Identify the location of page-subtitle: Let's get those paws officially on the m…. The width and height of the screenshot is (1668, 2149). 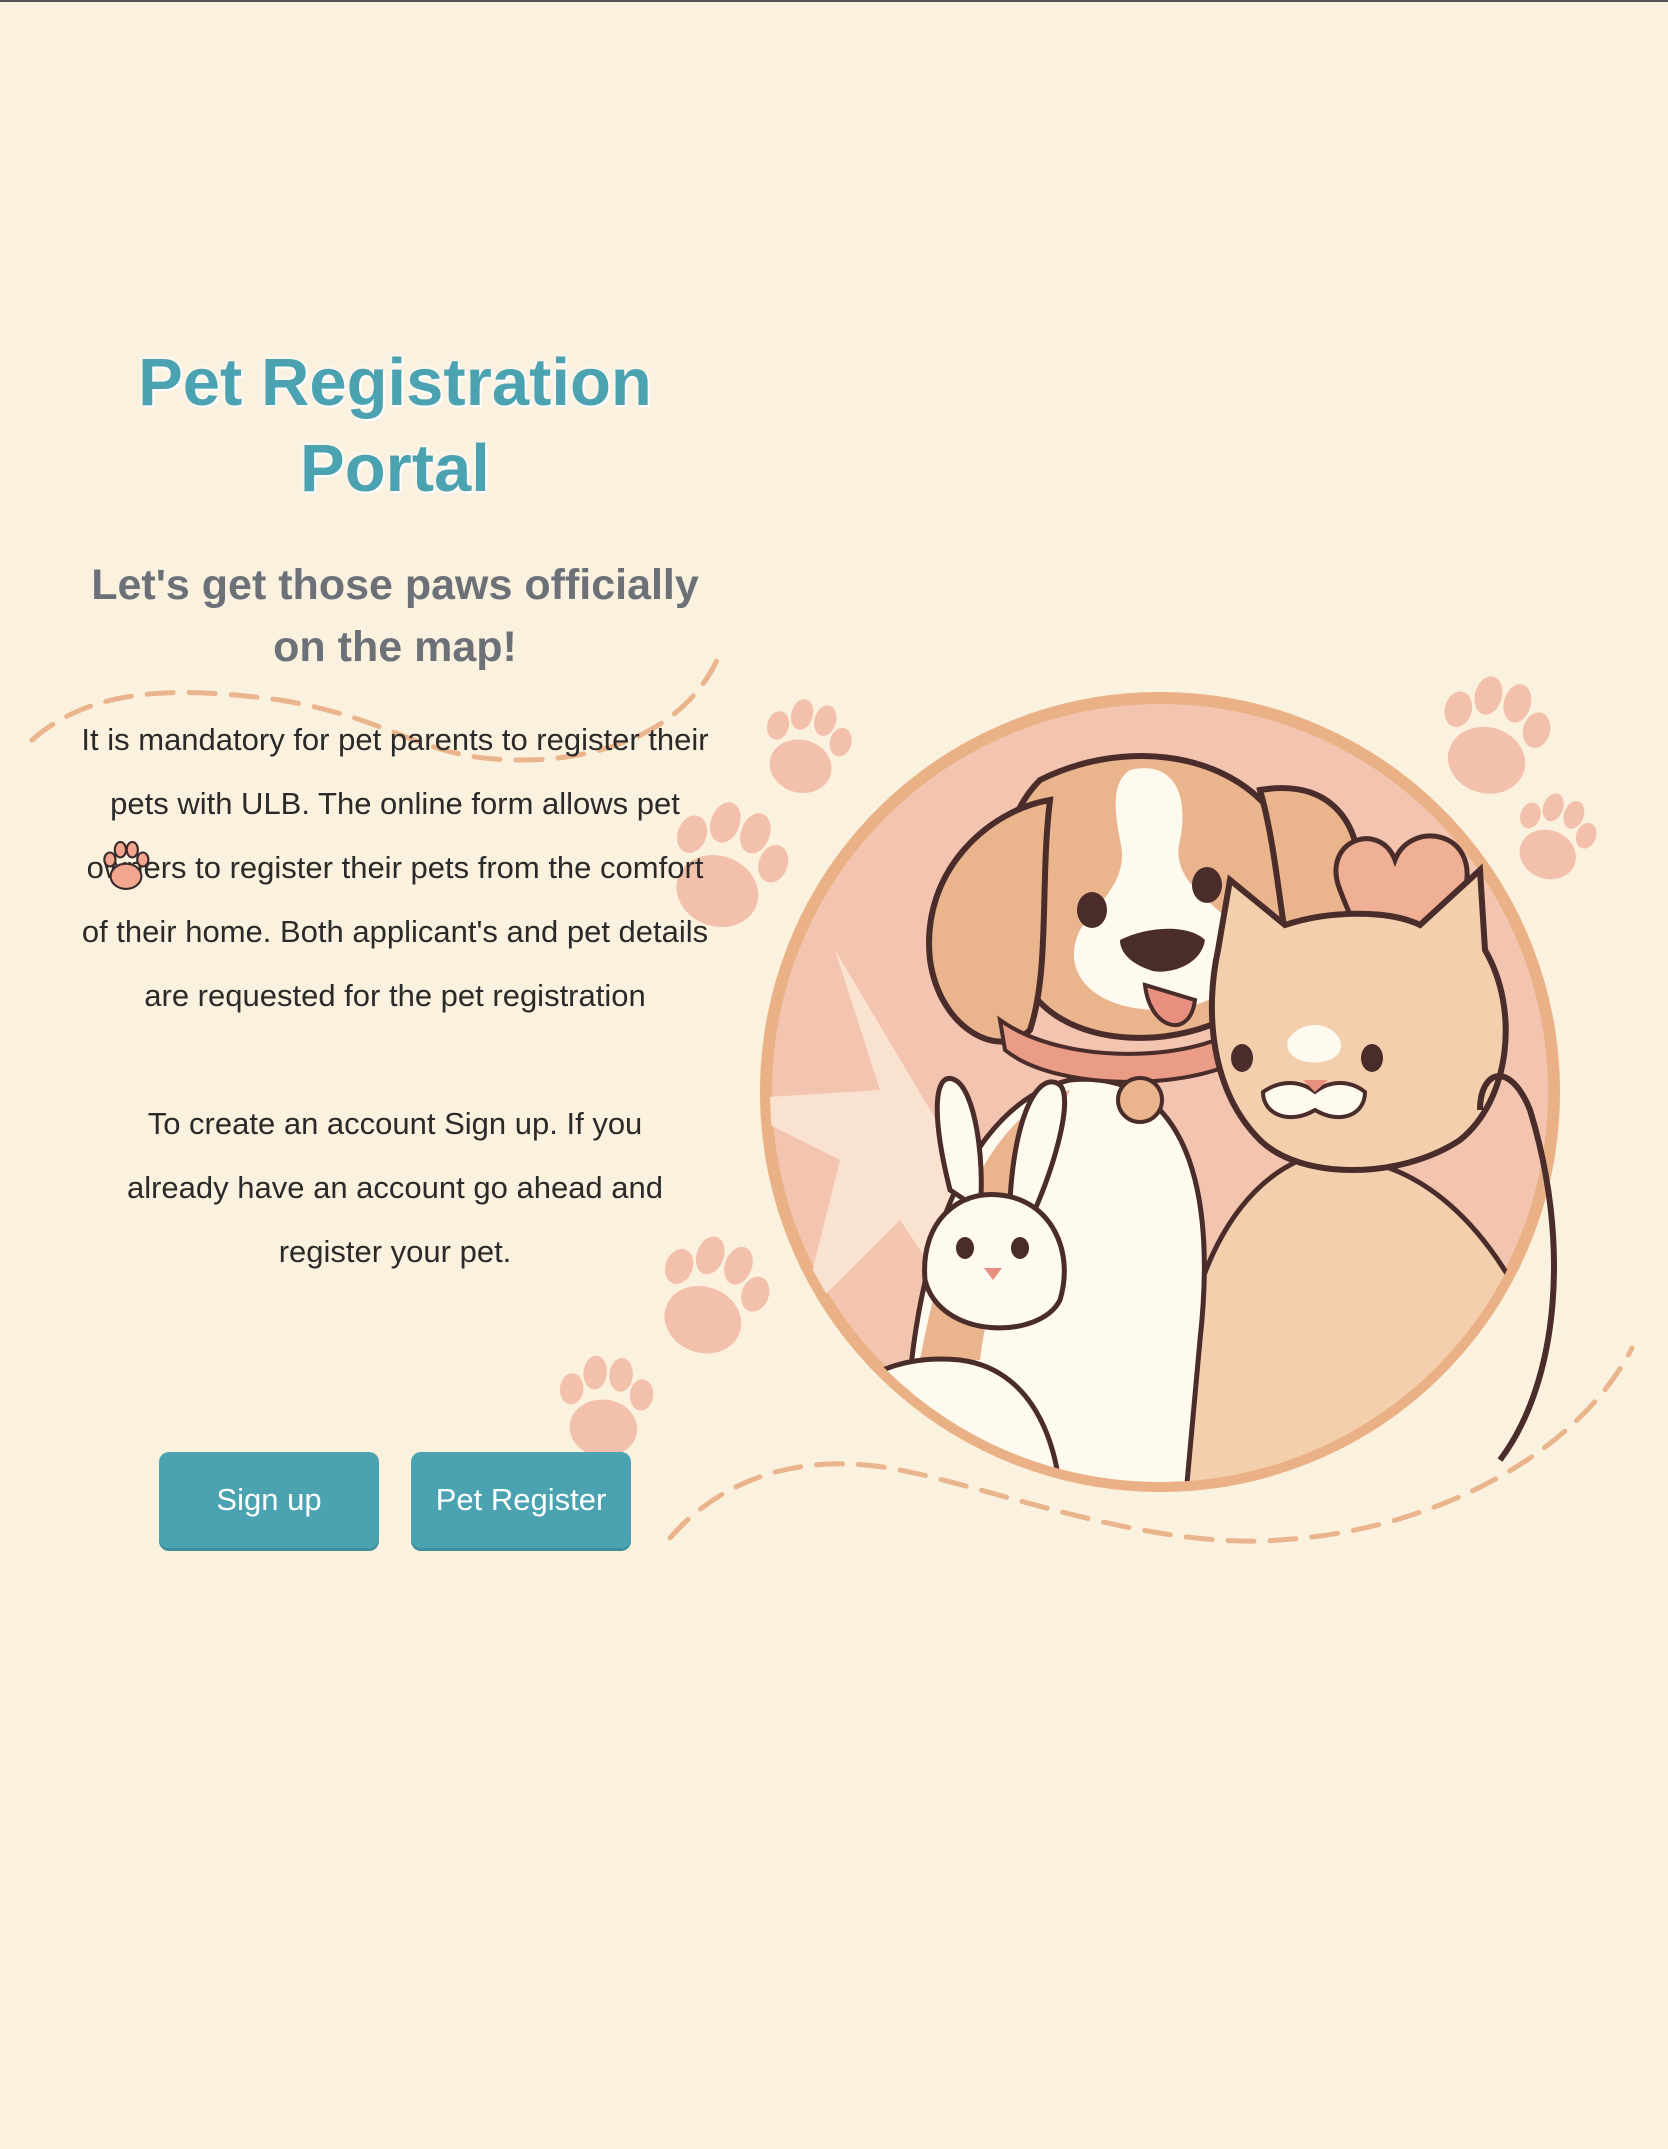
(395, 616).